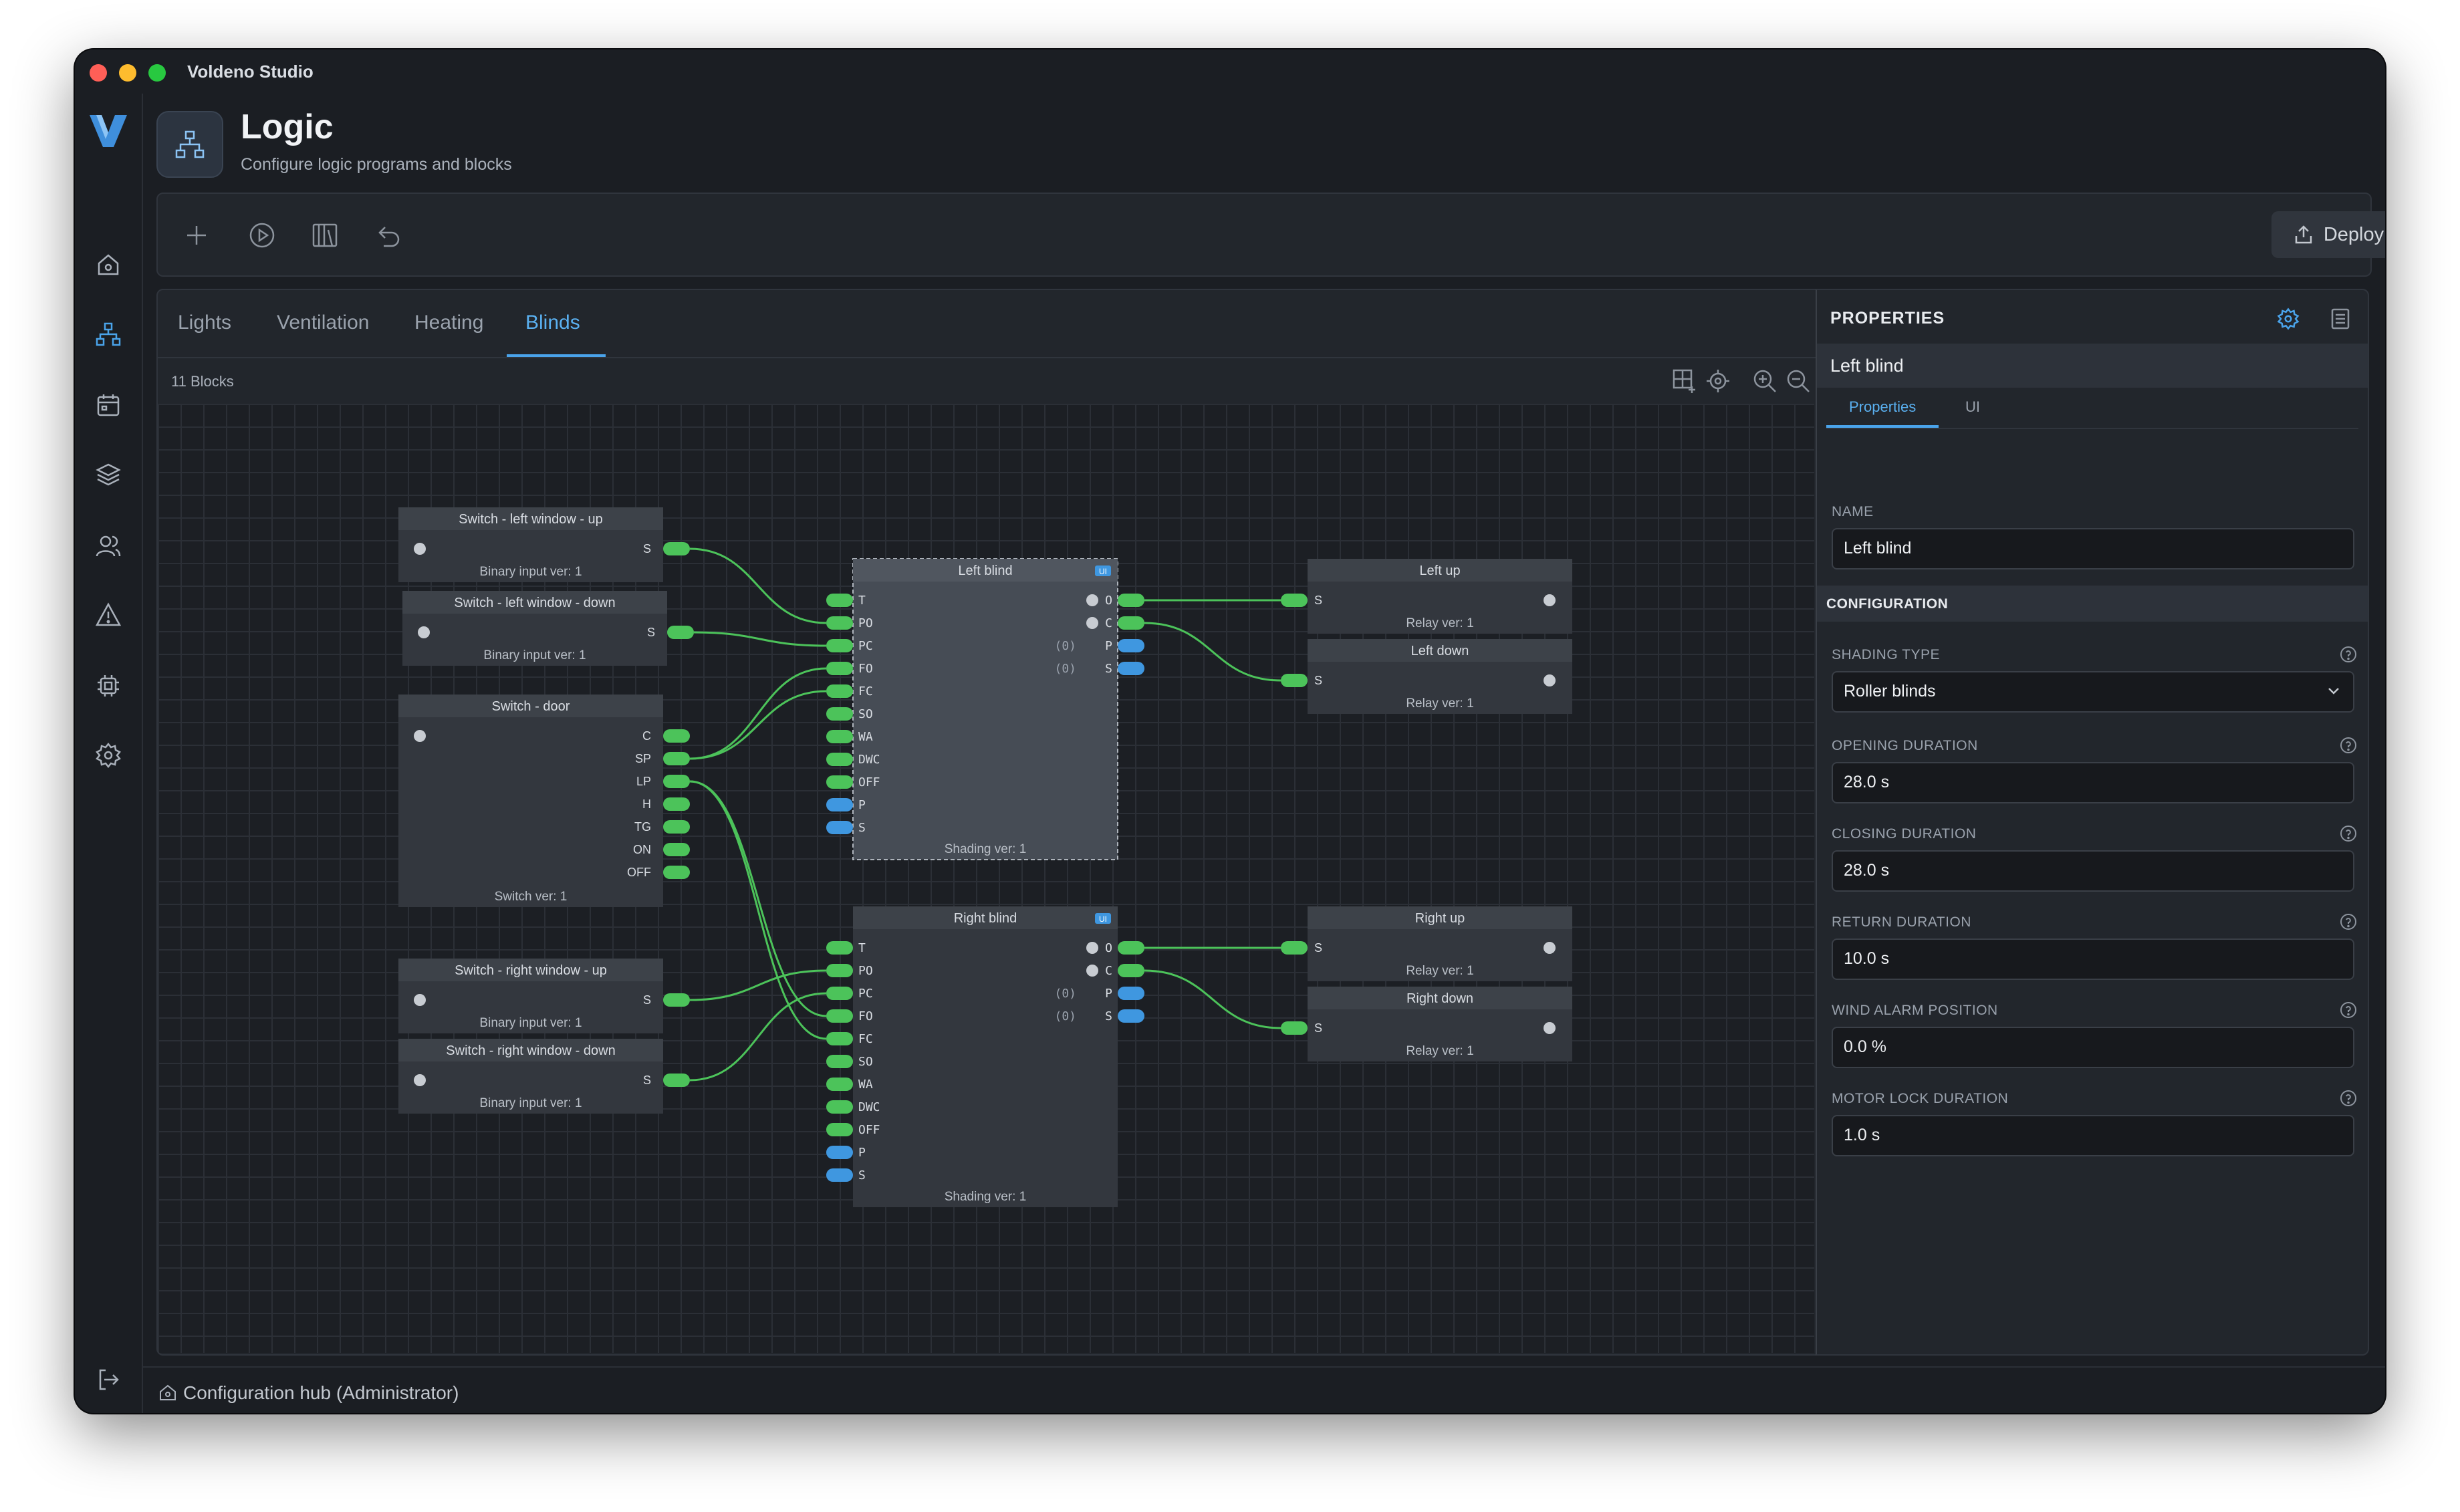  What do you see at coordinates (108, 615) in the screenshot?
I see `alert-icon` at bounding box center [108, 615].